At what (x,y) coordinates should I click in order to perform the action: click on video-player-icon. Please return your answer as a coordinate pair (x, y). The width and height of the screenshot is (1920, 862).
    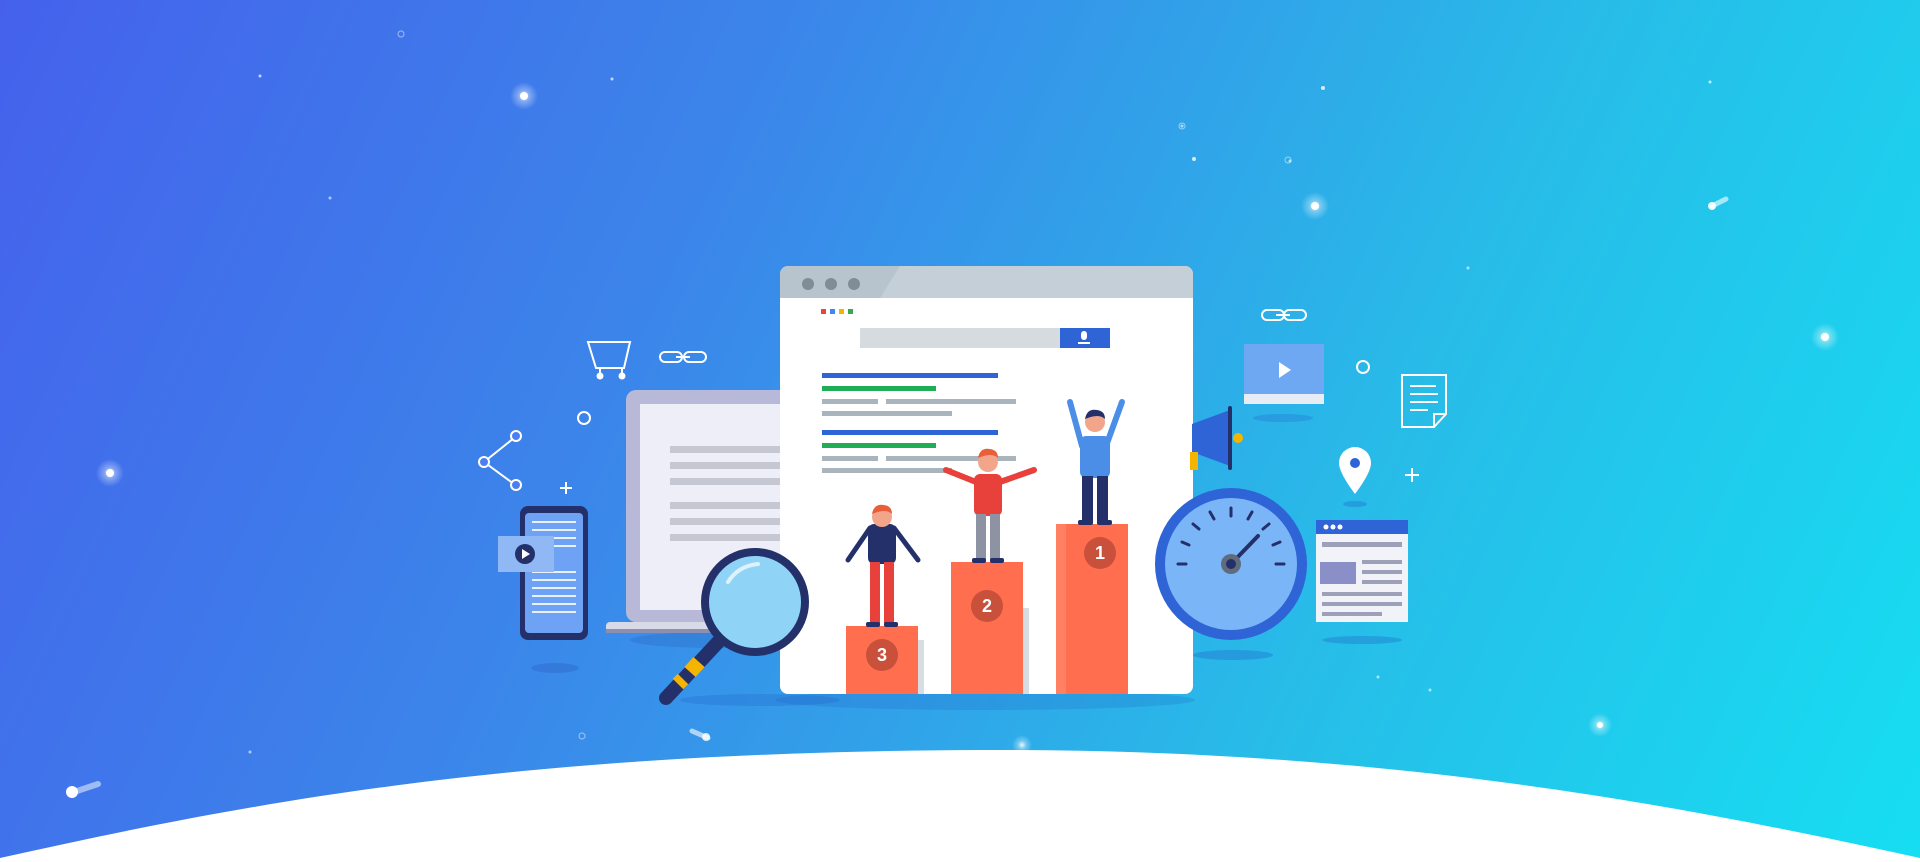
    Looking at the image, I should click on (1284, 383).